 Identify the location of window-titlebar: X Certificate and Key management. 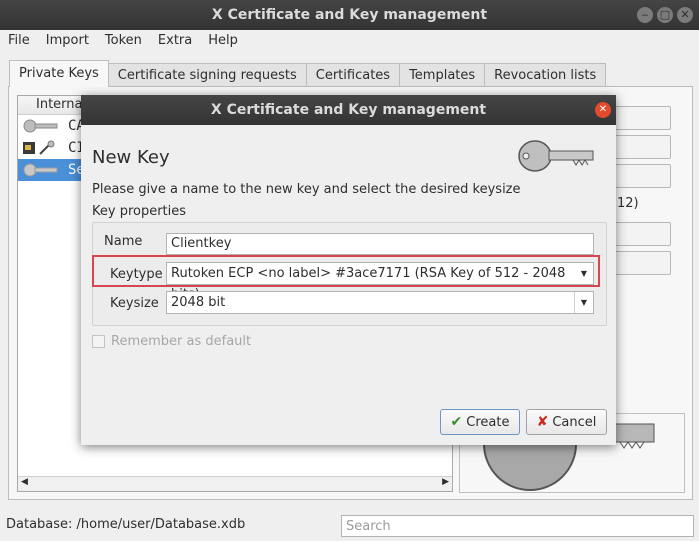
(349, 15).